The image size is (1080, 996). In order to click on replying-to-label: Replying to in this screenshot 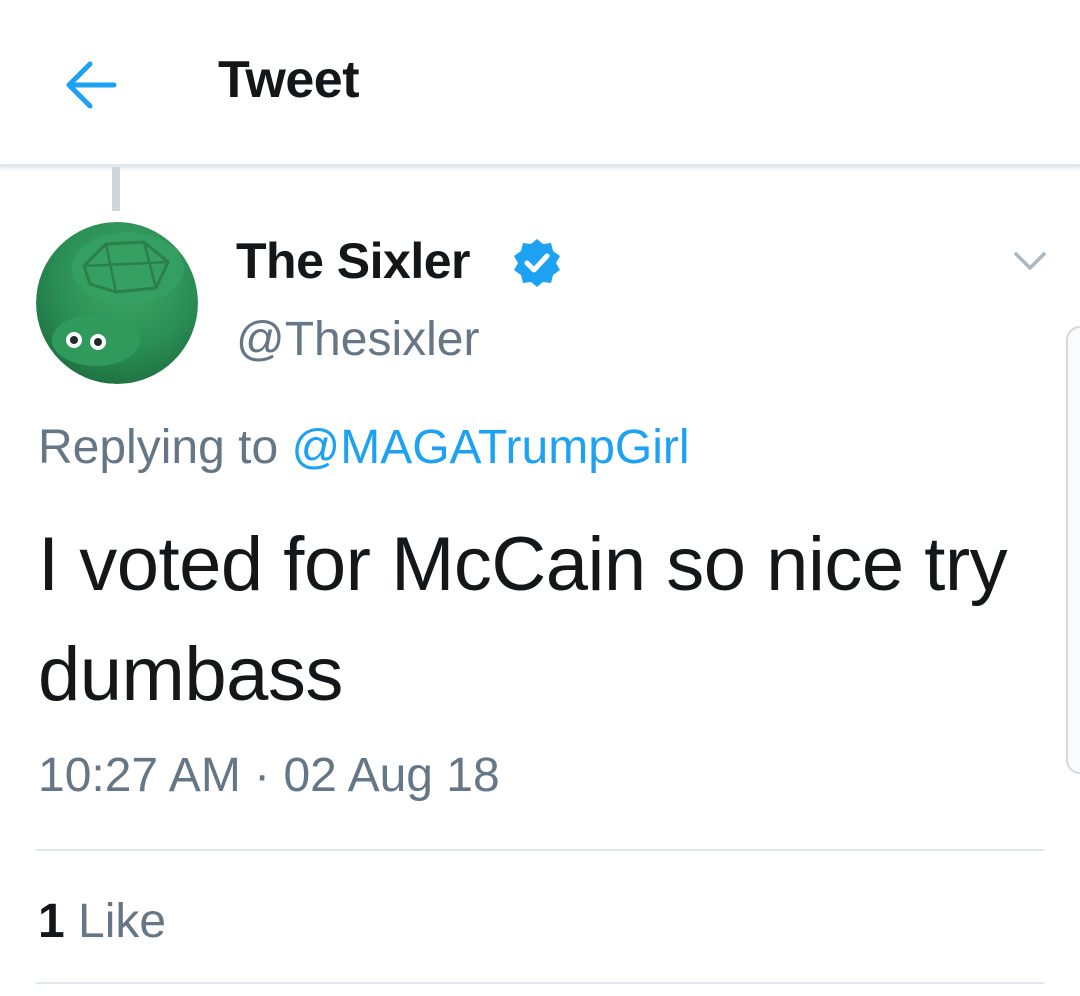, I will do `click(158, 447)`.